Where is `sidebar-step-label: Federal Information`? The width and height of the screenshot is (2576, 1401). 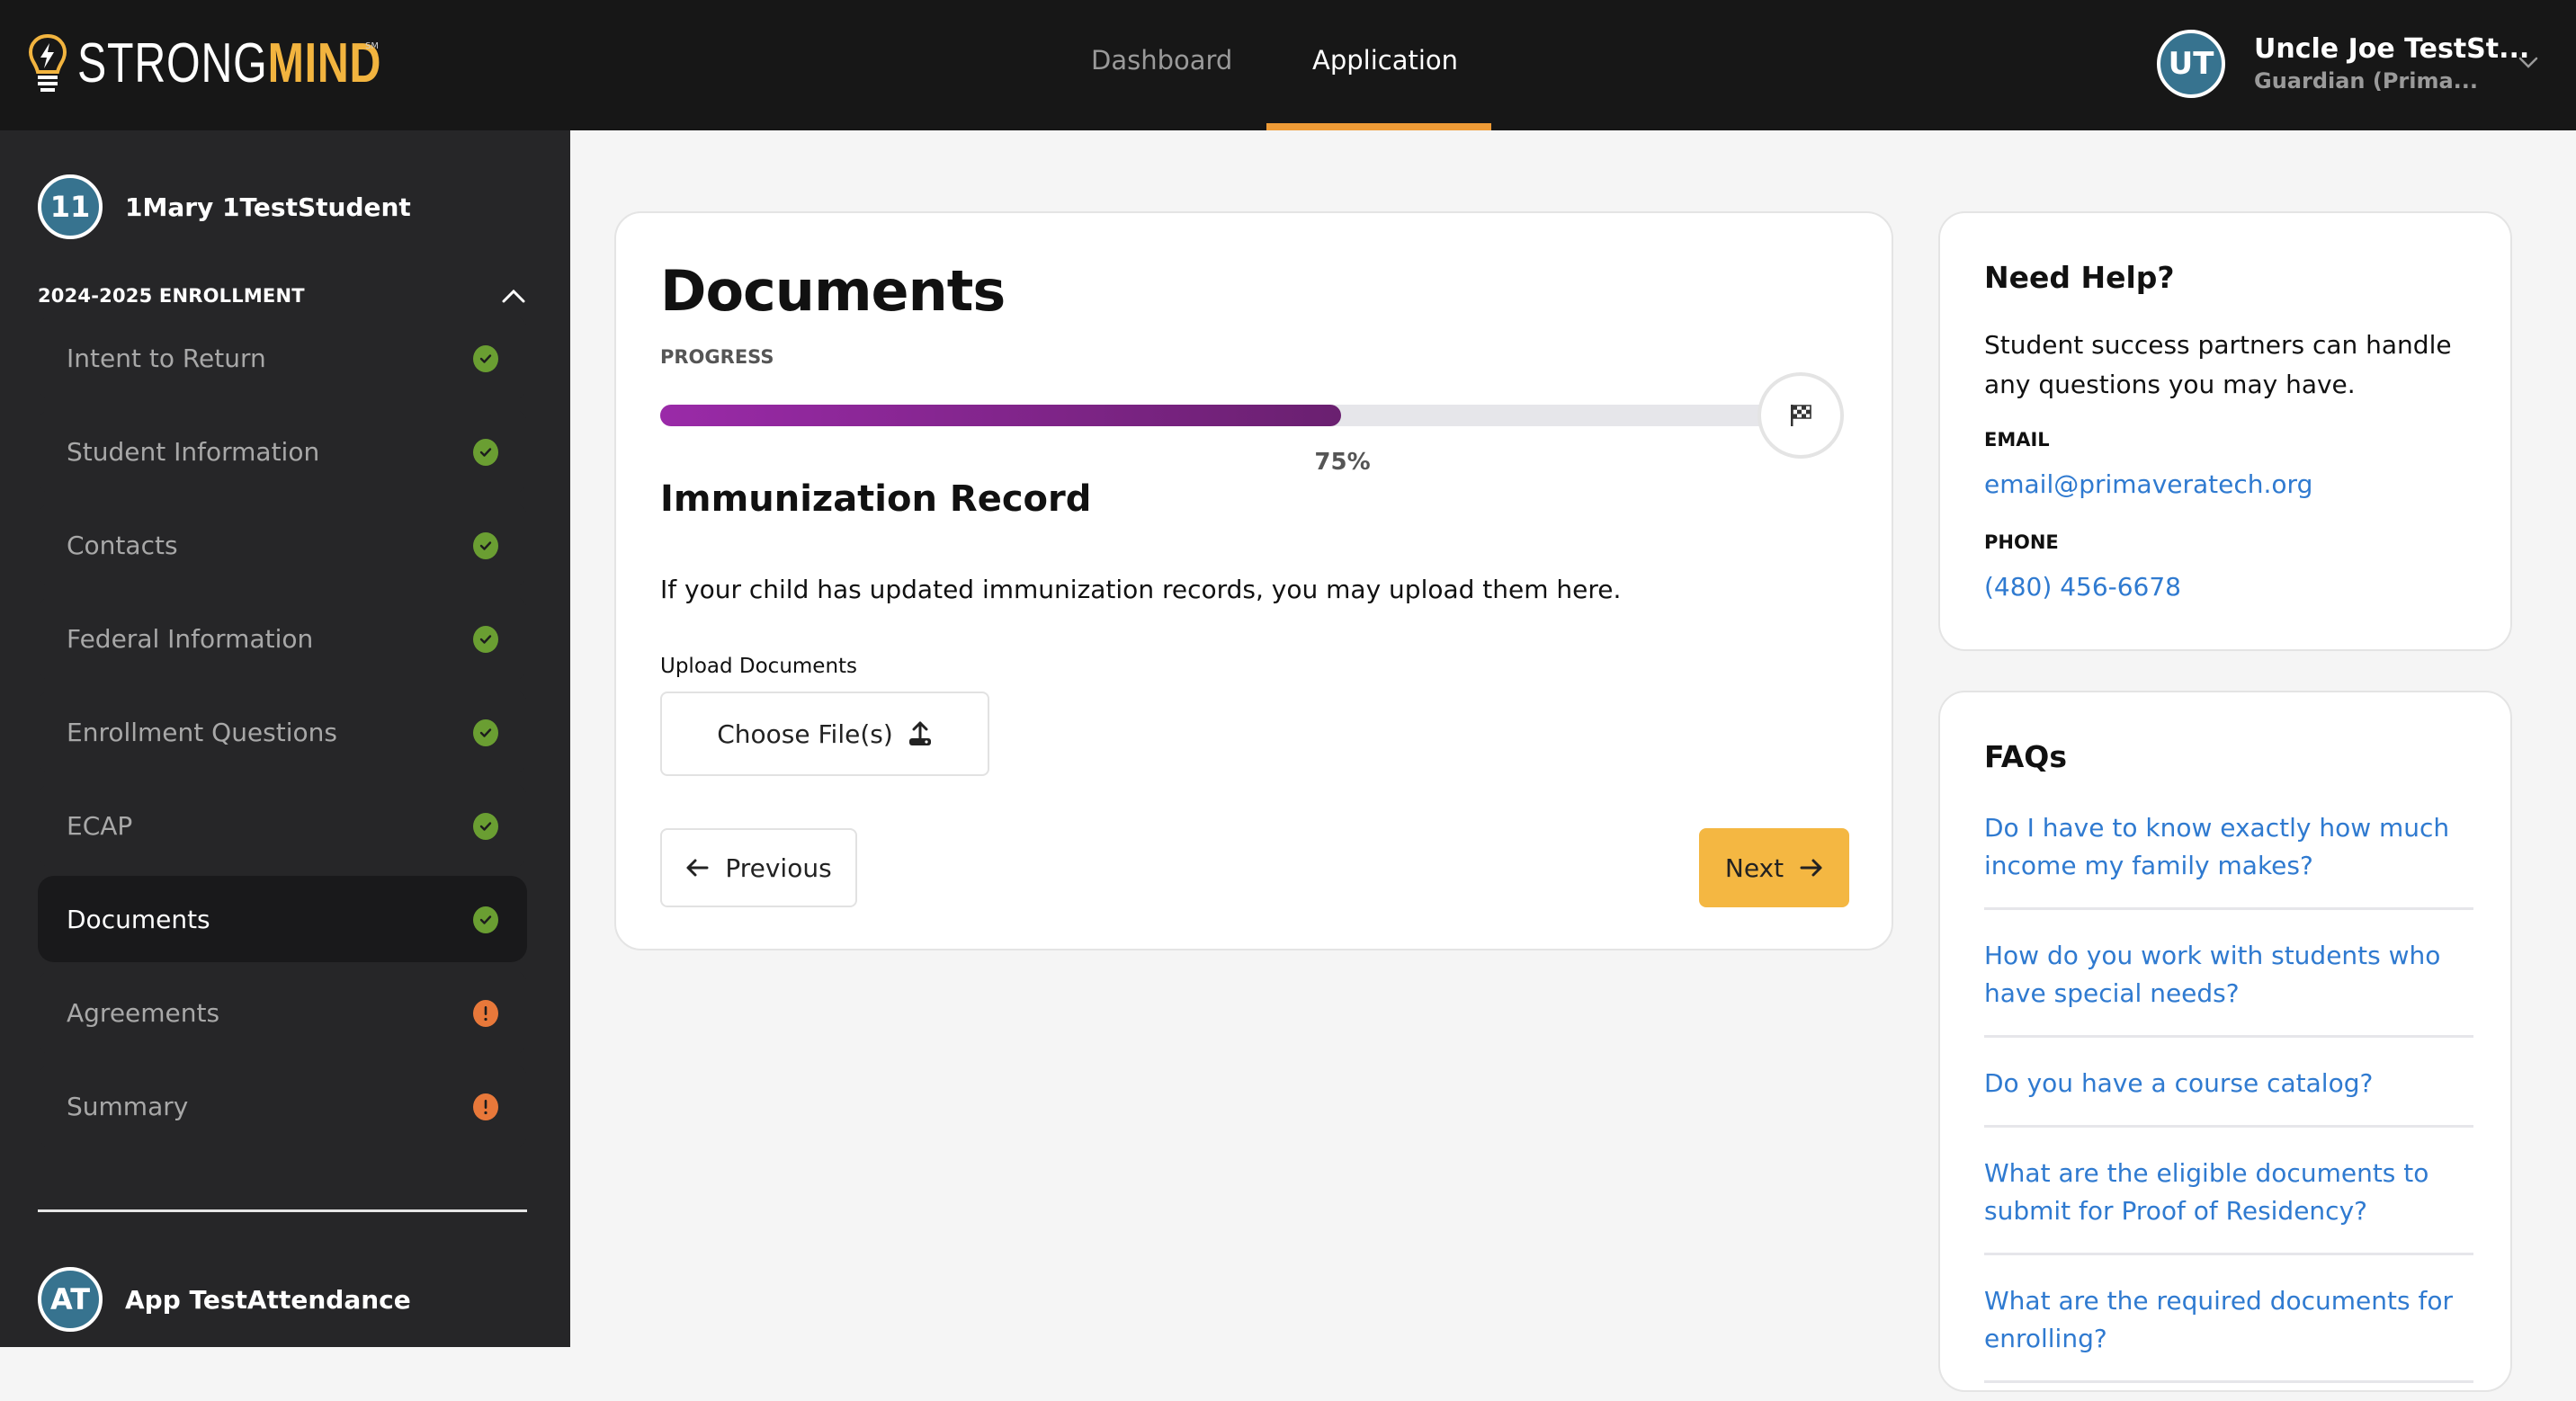 sidebar-step-label: Federal Information is located at coordinates (190, 639).